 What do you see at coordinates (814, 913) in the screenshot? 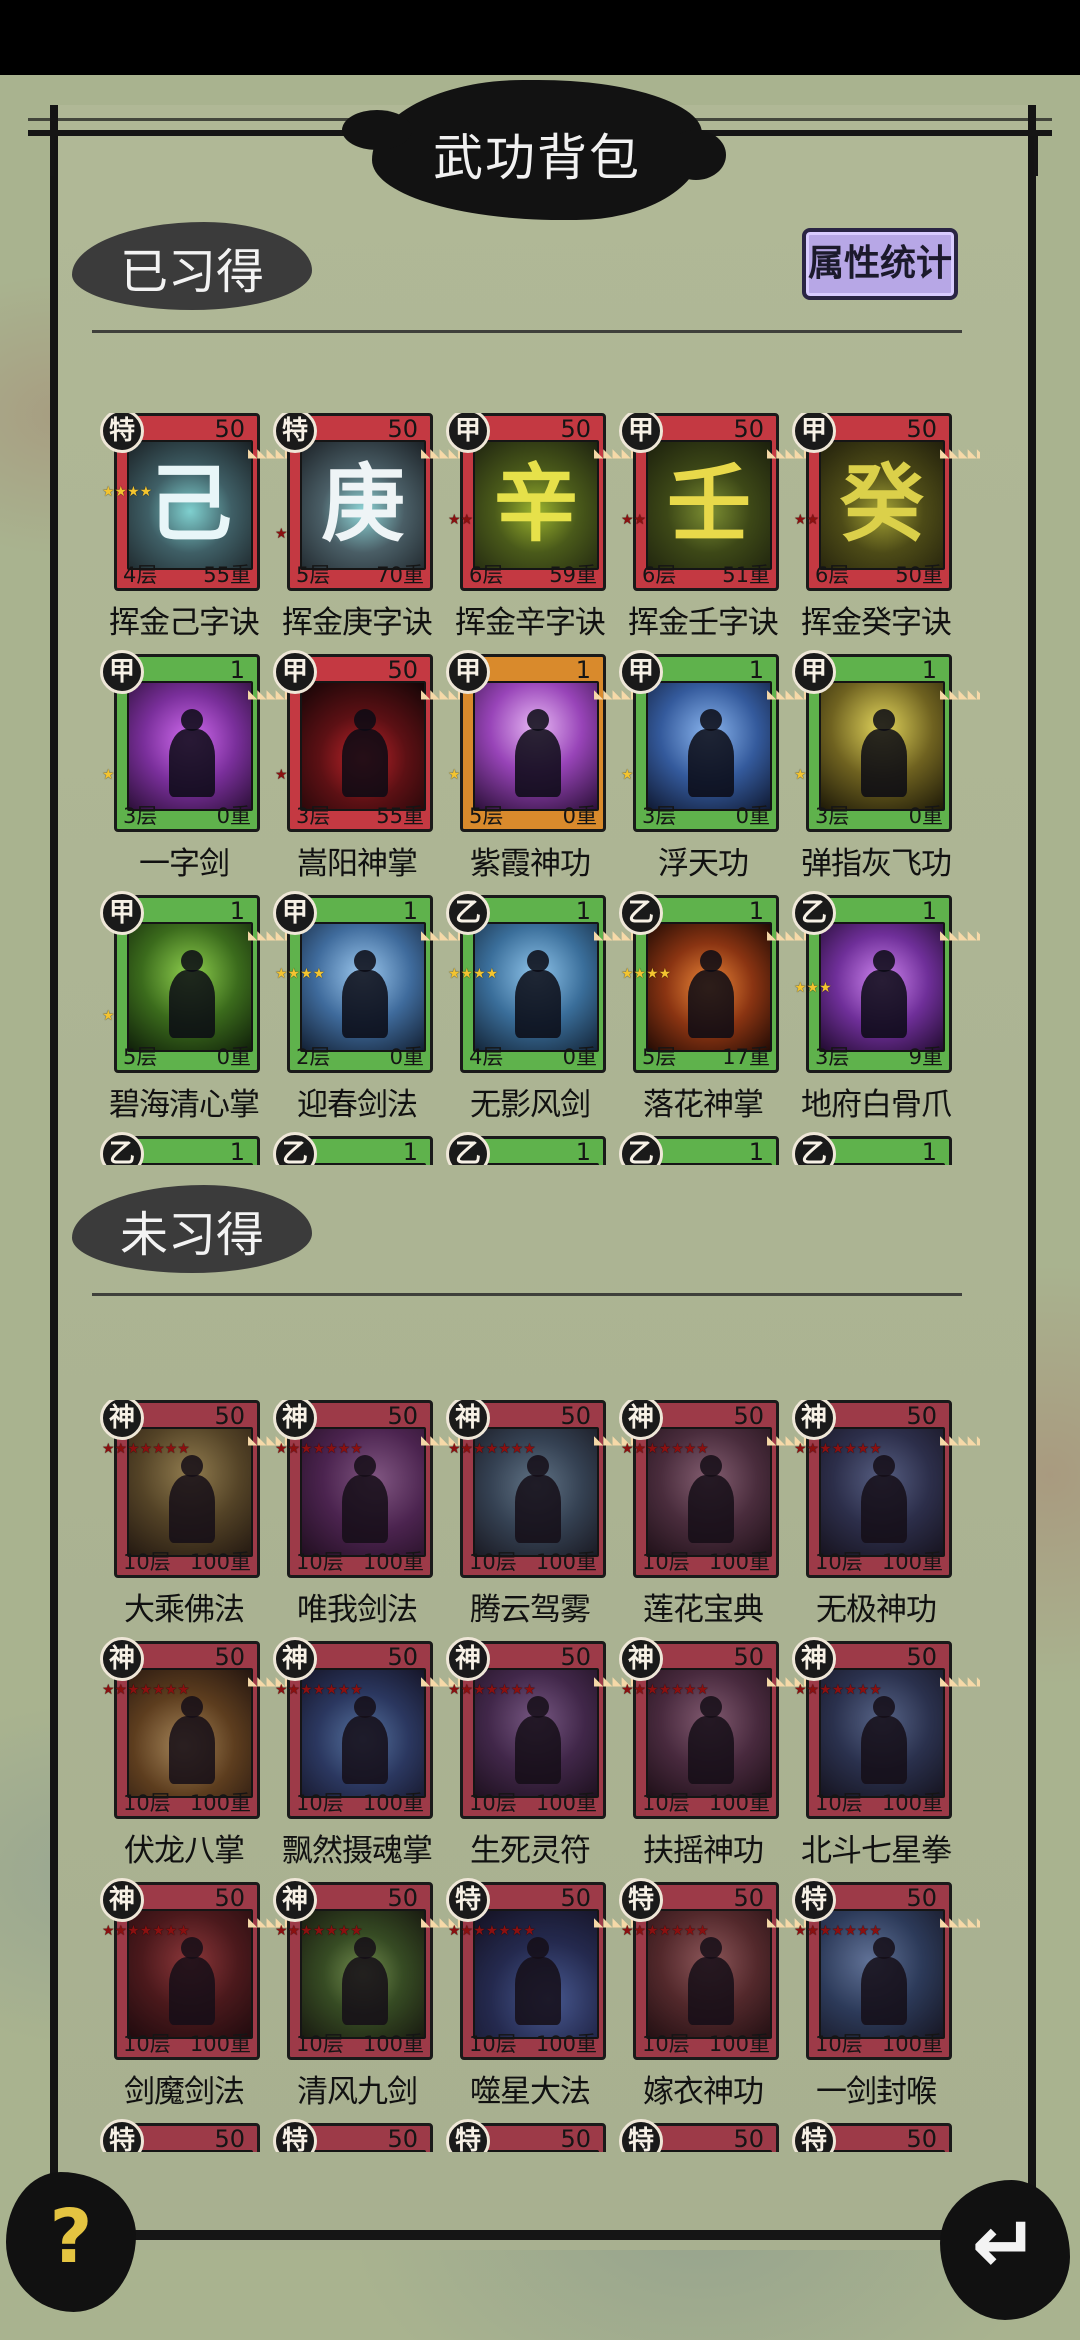
I see `grade-badge: 乙` at bounding box center [814, 913].